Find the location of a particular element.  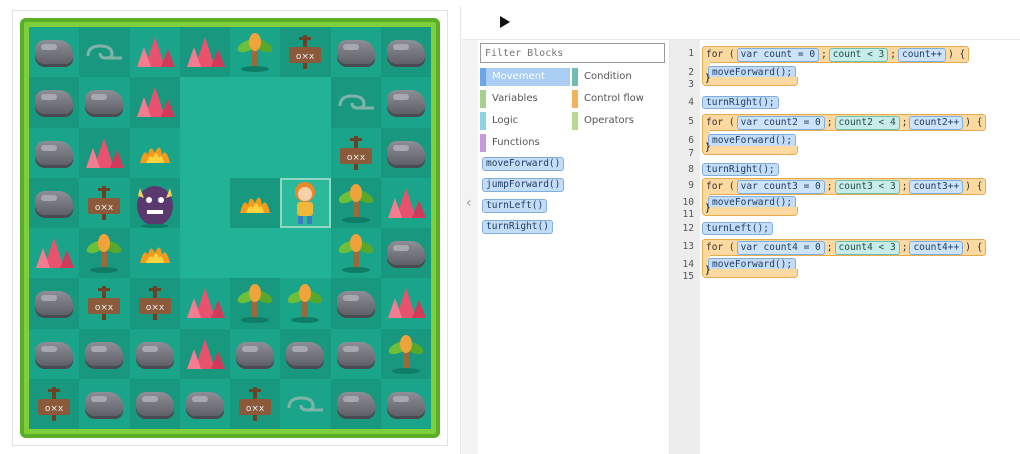

category-control-flow: Control flow is located at coordinates (617, 99).